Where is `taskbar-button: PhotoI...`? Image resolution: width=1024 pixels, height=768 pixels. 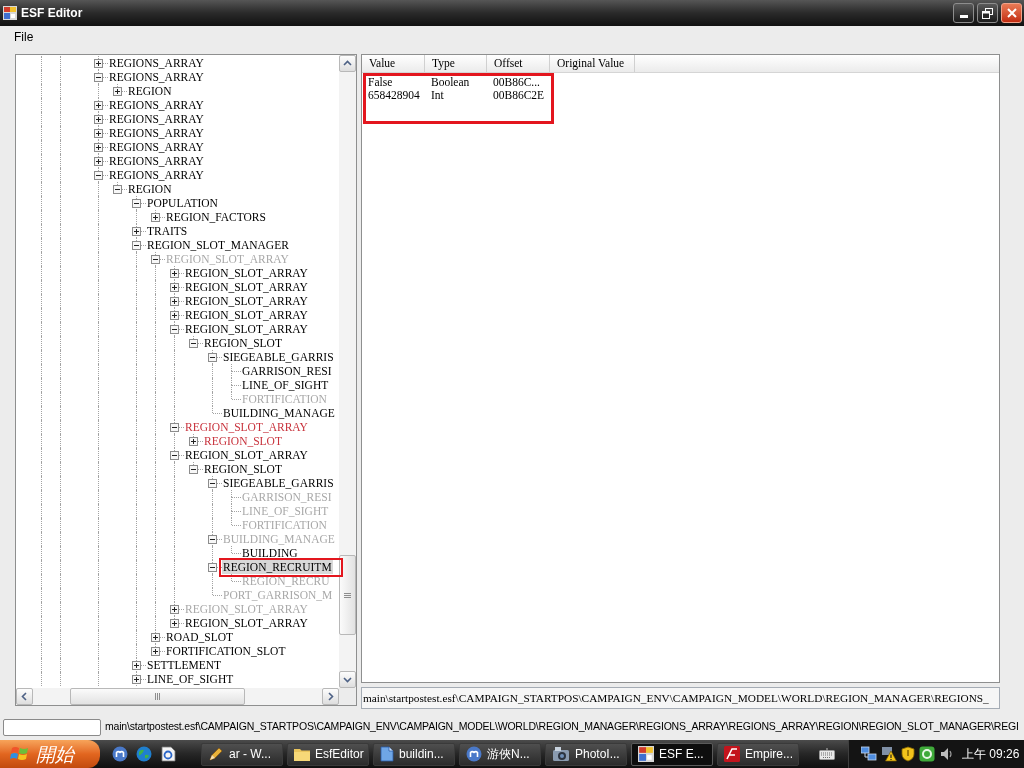 taskbar-button: PhotoI... is located at coordinates (586, 754).